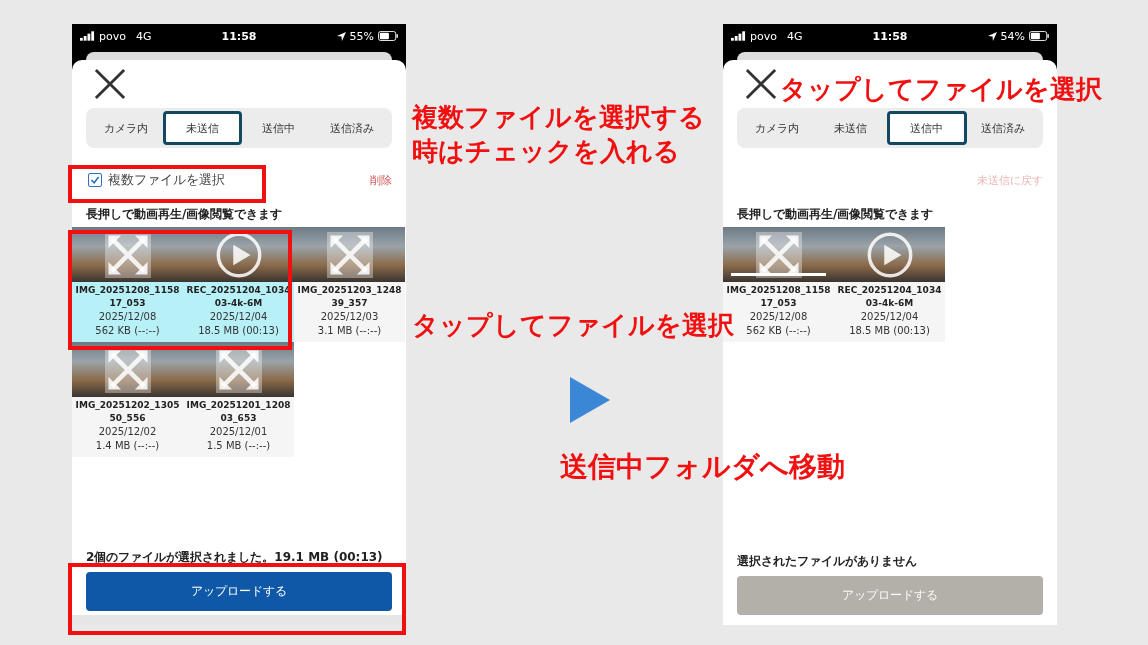  What do you see at coordinates (559, 134) in the screenshot?
I see `annotation-text: 複数ファイルを選択する時はチェックを入れる` at bounding box center [559, 134].